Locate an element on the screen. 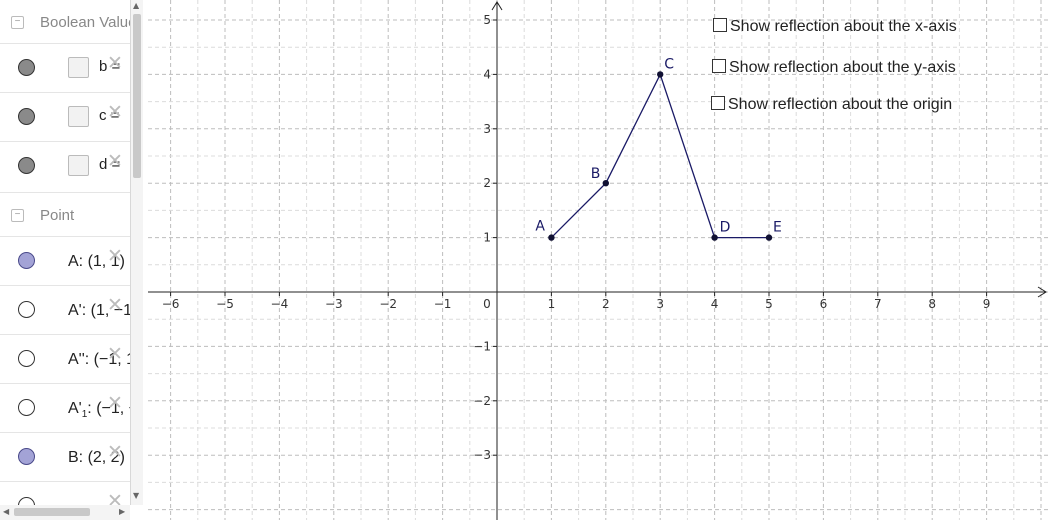 The image size is (1048, 524). point-label-A: A is located at coordinates (540, 227).